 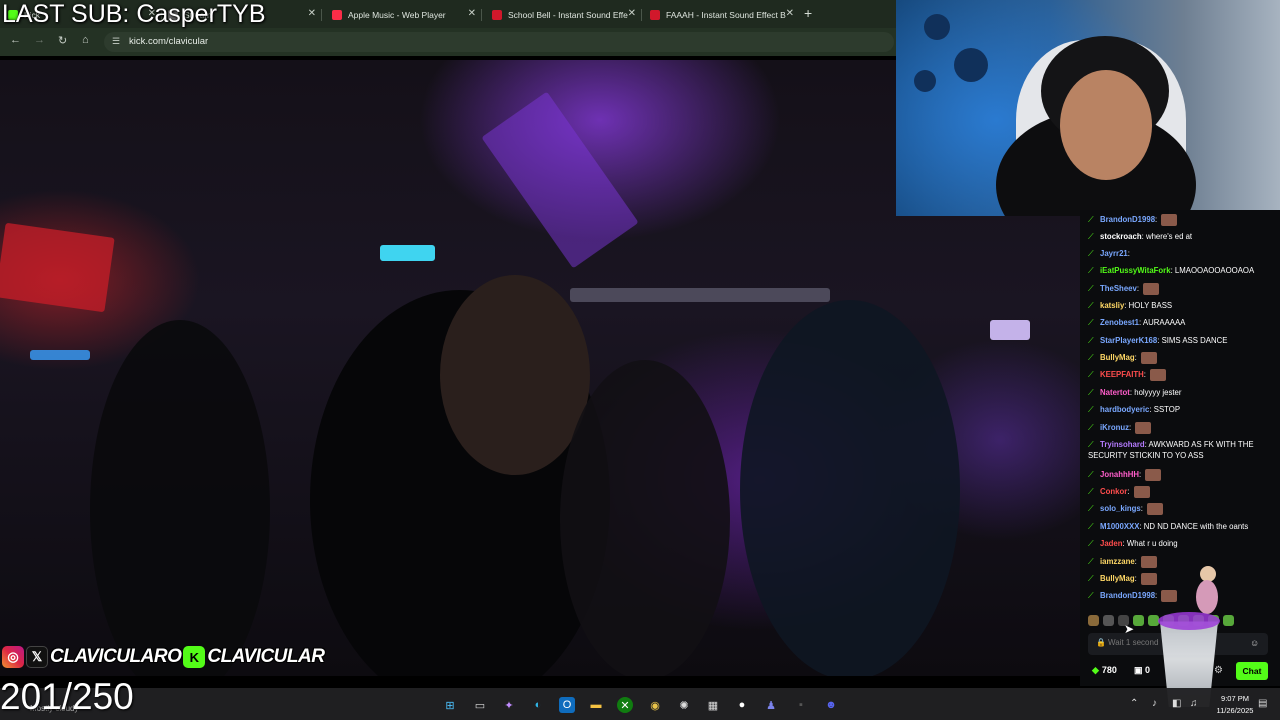 I want to click on tab-faaah: FAAAH - Instant Sound Effect B ✕, so click(x=720, y=15).